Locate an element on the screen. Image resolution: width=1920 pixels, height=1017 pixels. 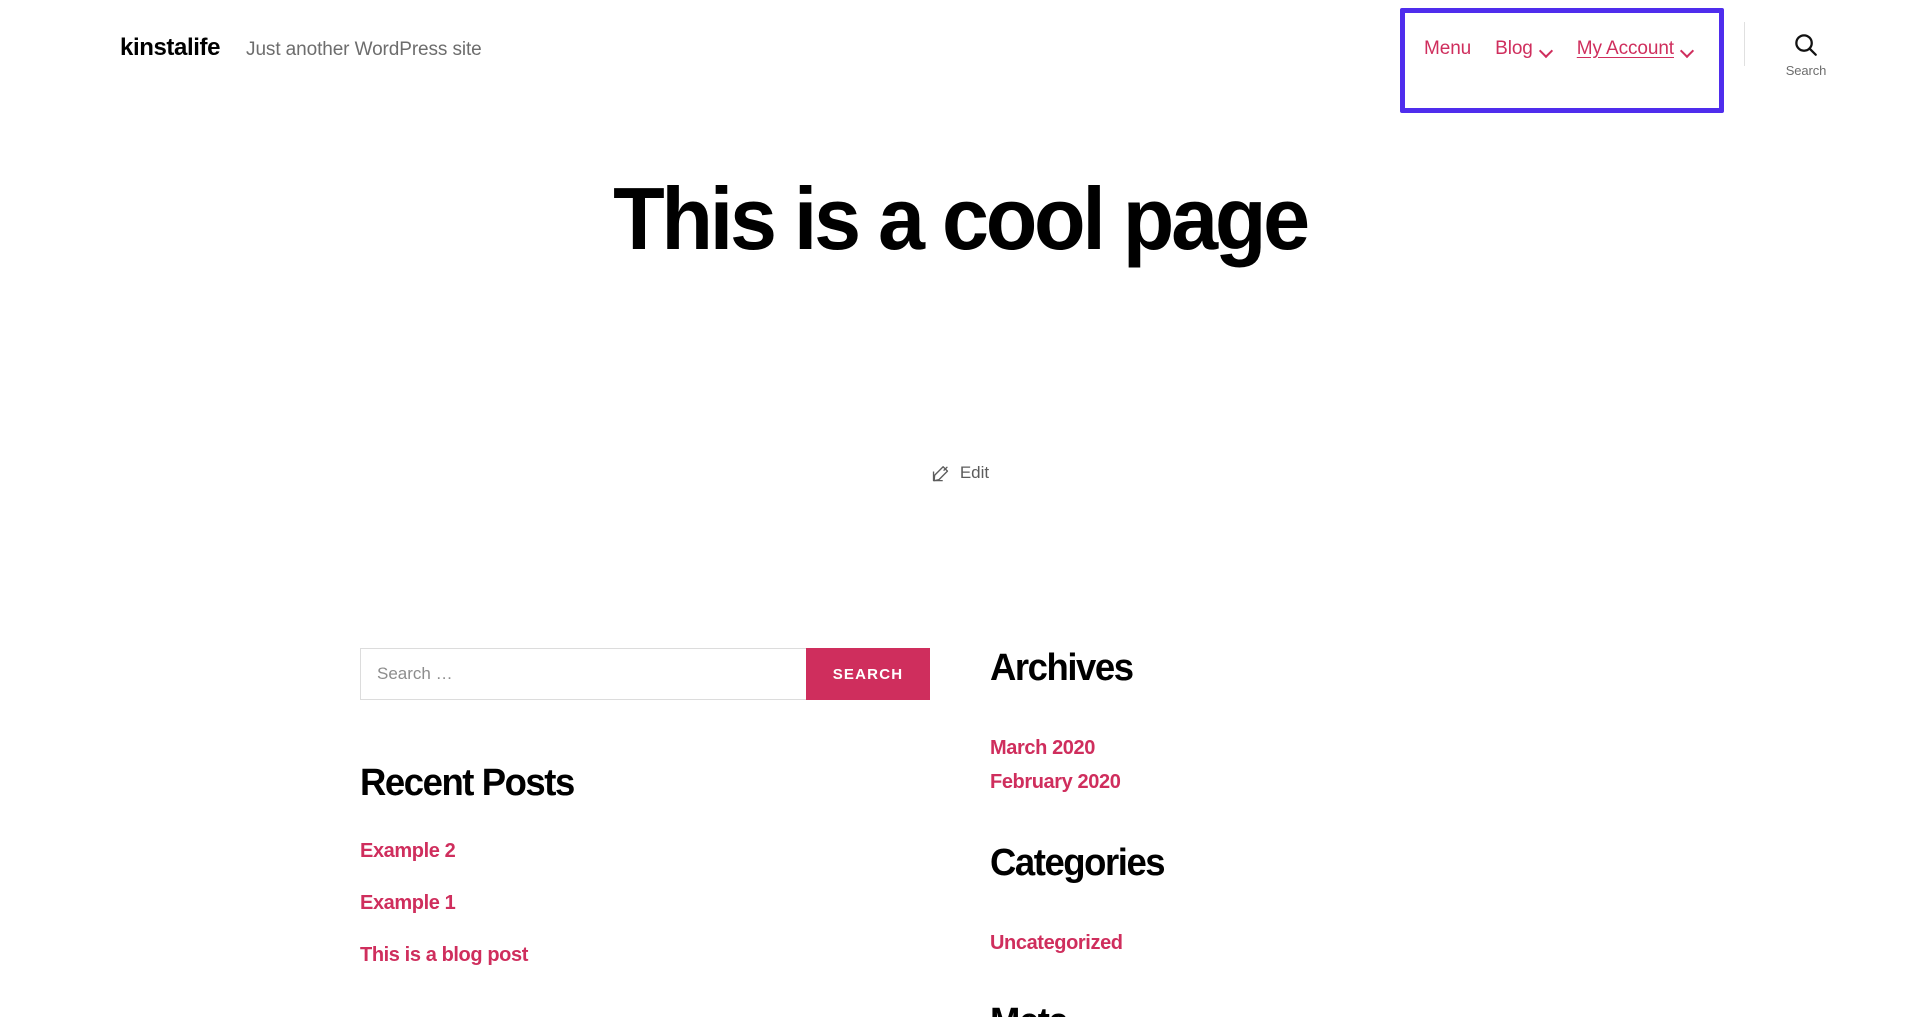
categories-list: Uncategorized is located at coordinates (1056, 943).